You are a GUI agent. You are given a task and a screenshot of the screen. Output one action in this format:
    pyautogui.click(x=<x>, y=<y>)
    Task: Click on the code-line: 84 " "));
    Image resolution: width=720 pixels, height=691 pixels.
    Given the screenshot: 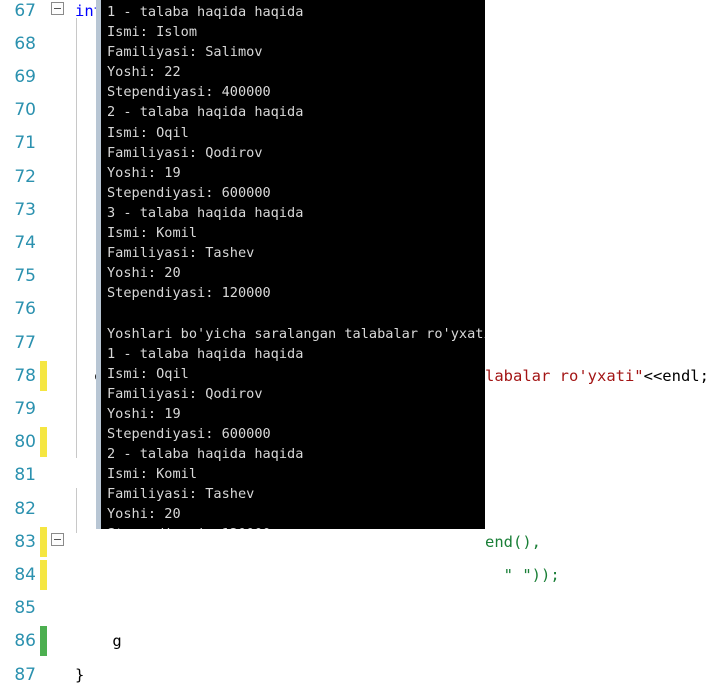 What is the action you would take?
    pyautogui.click(x=360, y=574)
    